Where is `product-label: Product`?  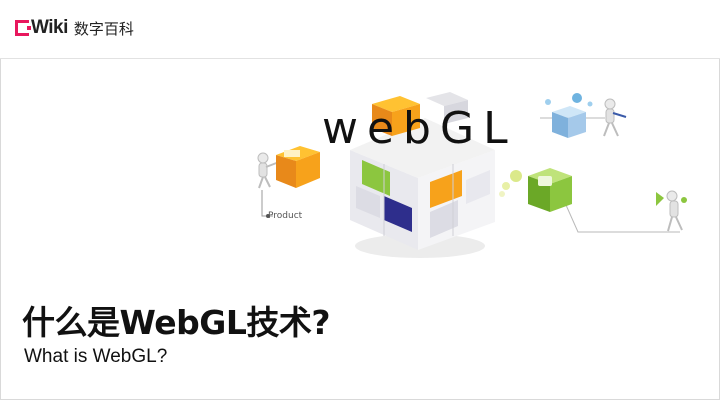
product-label: Product is located at coordinates (285, 216).